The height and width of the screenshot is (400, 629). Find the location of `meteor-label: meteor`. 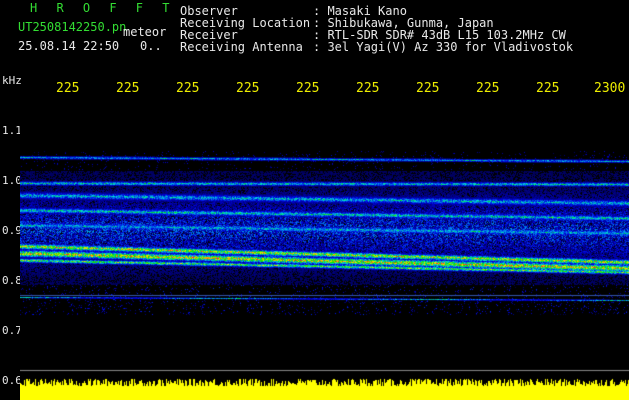

meteor-label: meteor is located at coordinates (145, 32).